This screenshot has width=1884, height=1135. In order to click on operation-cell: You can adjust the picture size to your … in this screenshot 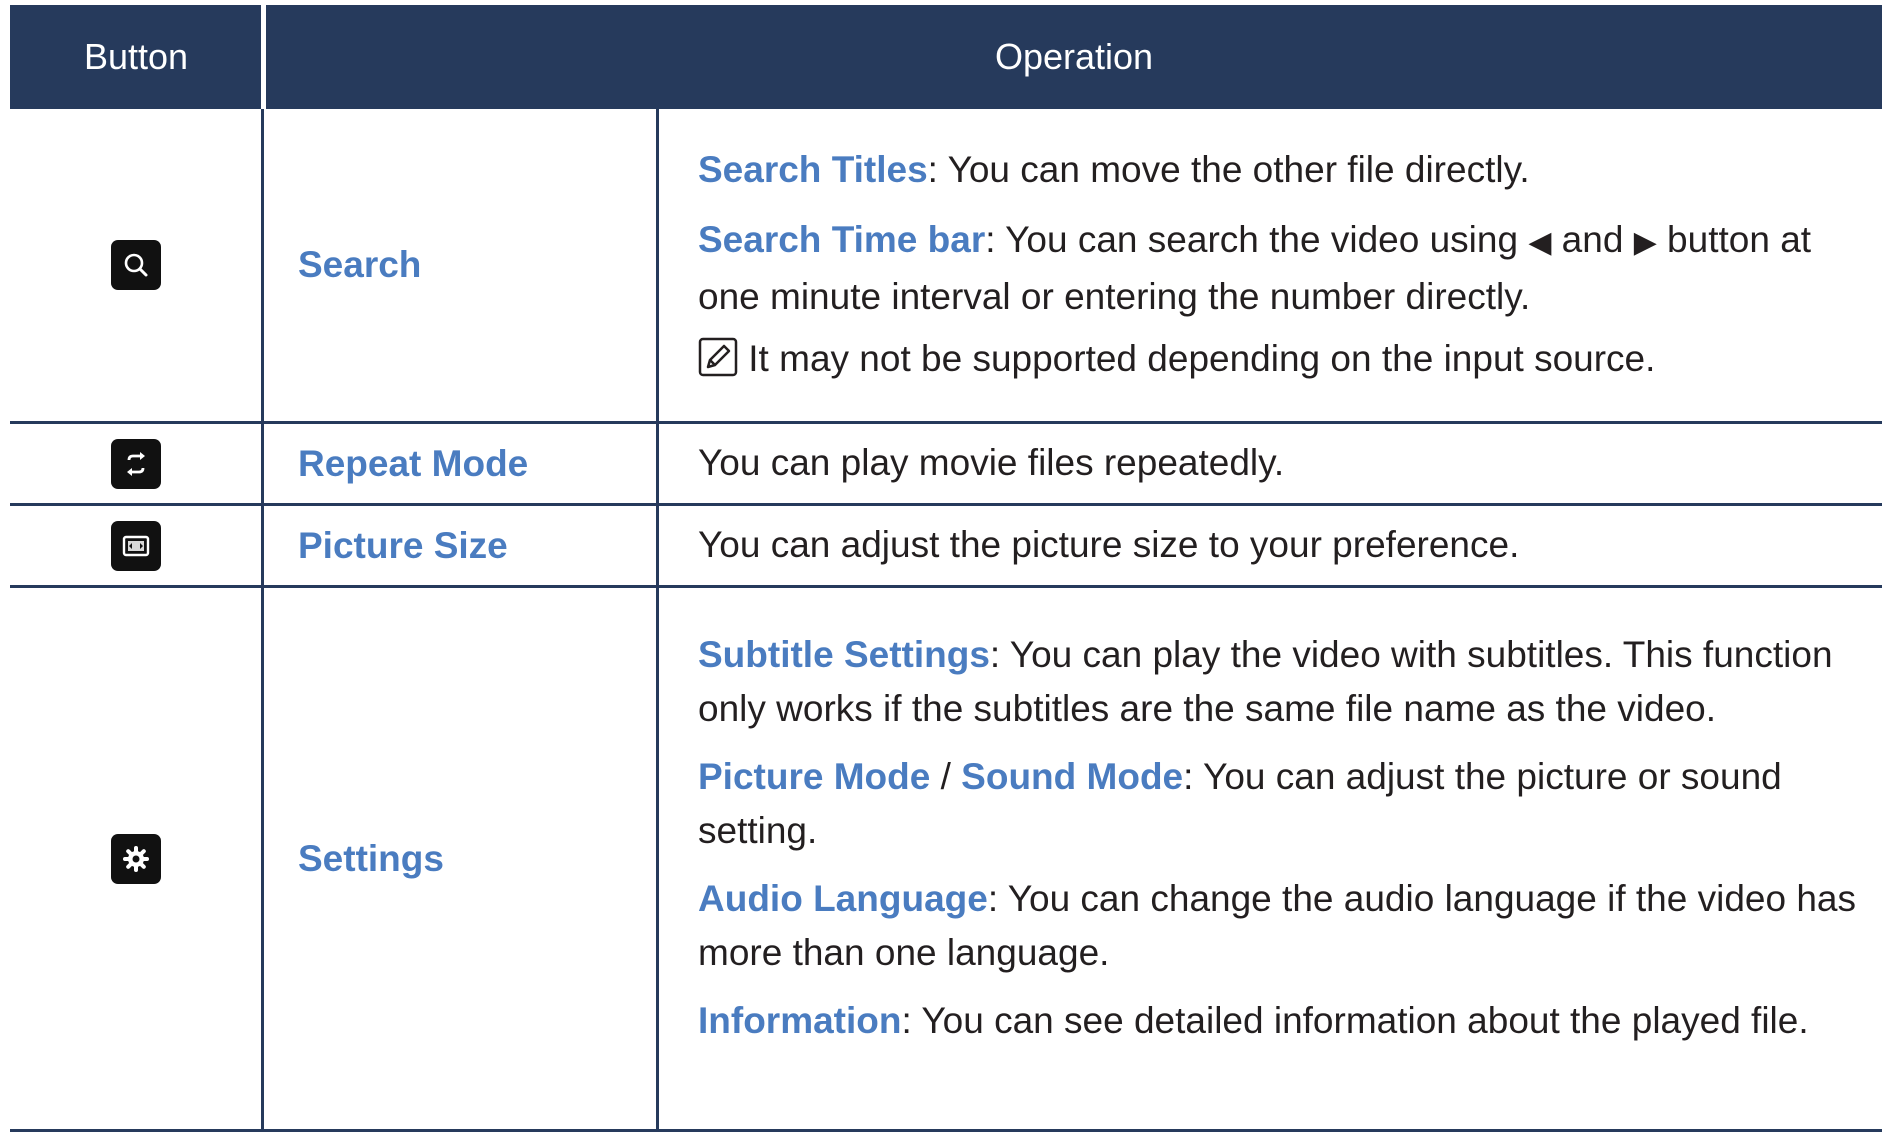, I will do `click(1283, 545)`.